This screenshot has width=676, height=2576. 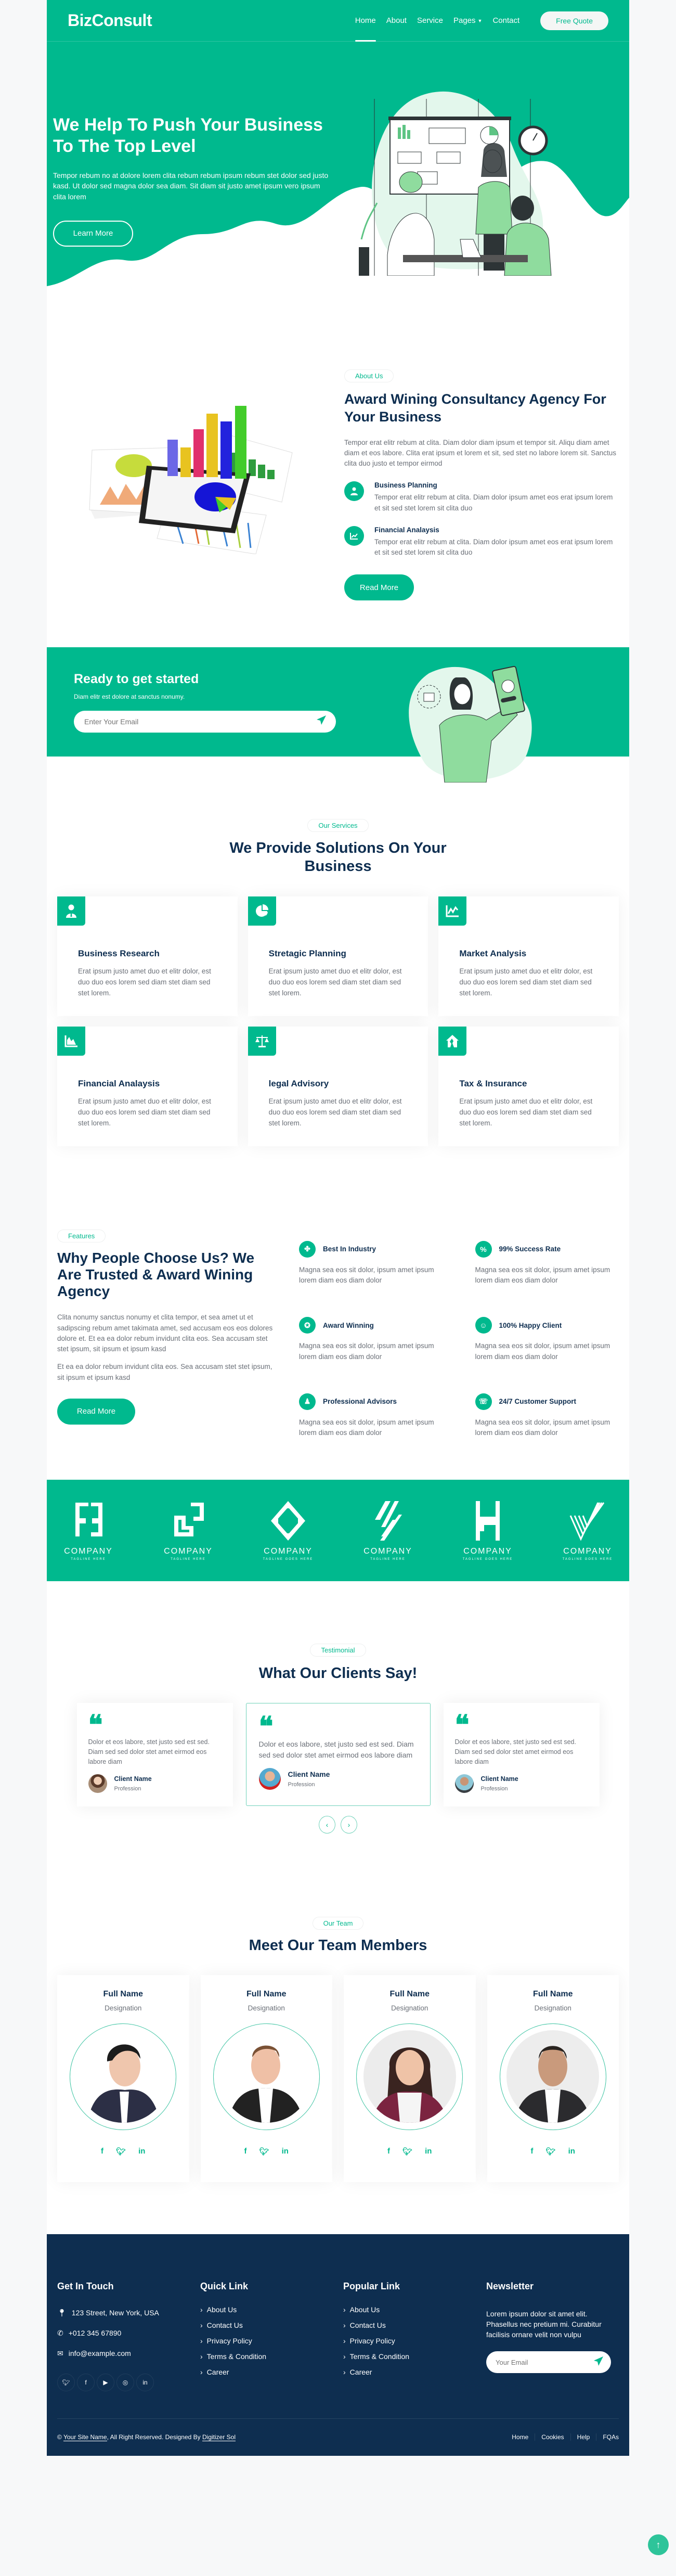 What do you see at coordinates (658, 2545) in the screenshot?
I see `back-to-top-button: ↑` at bounding box center [658, 2545].